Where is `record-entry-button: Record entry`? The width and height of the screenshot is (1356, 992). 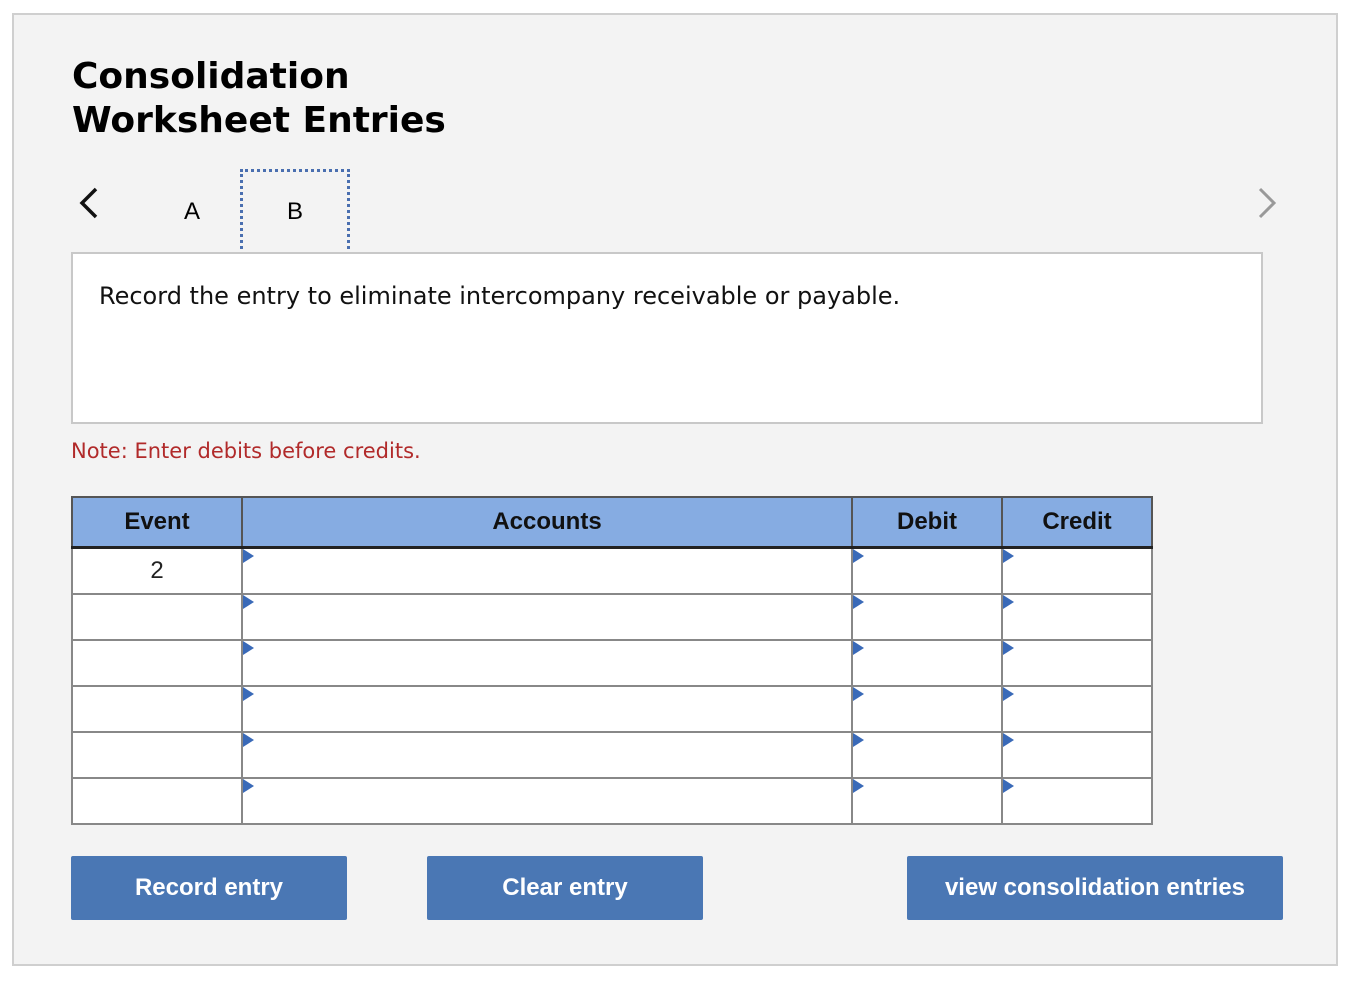
record-entry-button: Record entry is located at coordinates (209, 888).